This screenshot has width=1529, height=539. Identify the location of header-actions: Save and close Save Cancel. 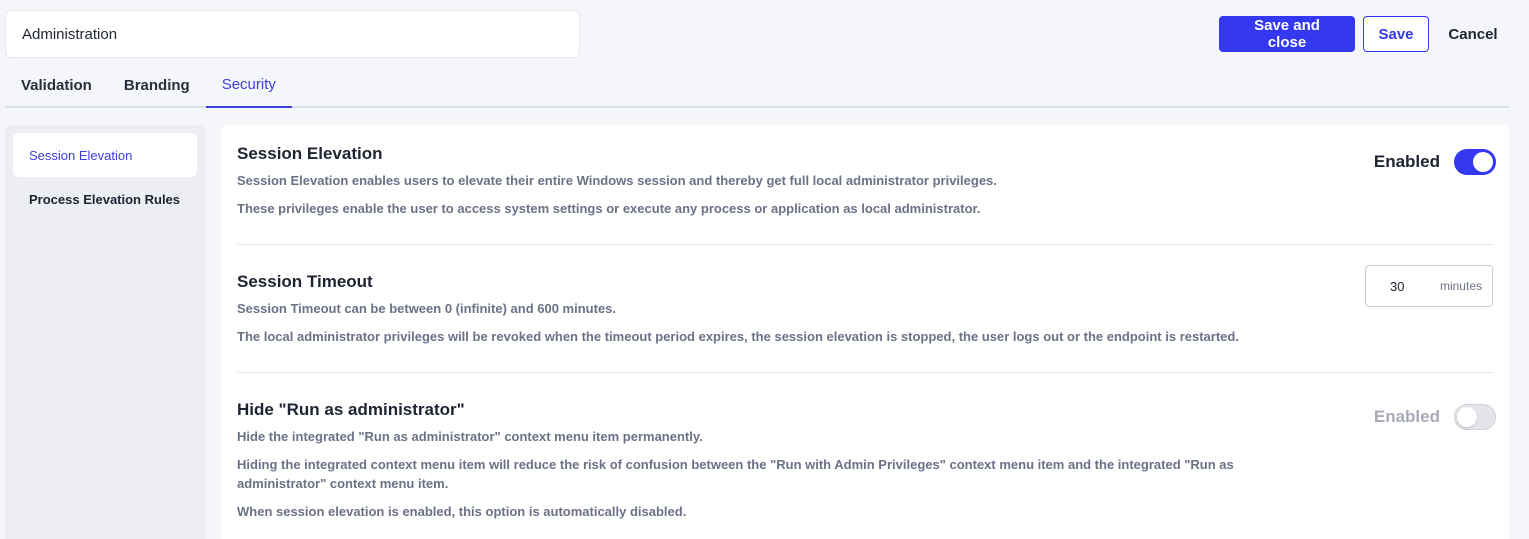
(1364, 34).